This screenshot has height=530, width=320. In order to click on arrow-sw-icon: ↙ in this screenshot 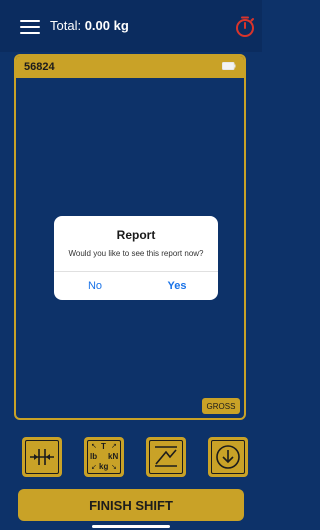, I will do `click(94, 467)`.